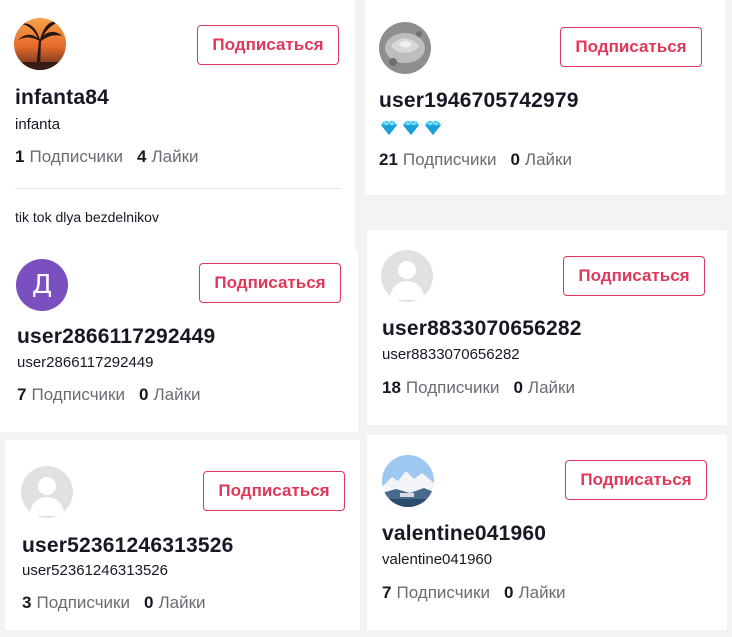 The image size is (732, 637). What do you see at coordinates (464, 534) in the screenshot?
I see `username: valentine041960` at bounding box center [464, 534].